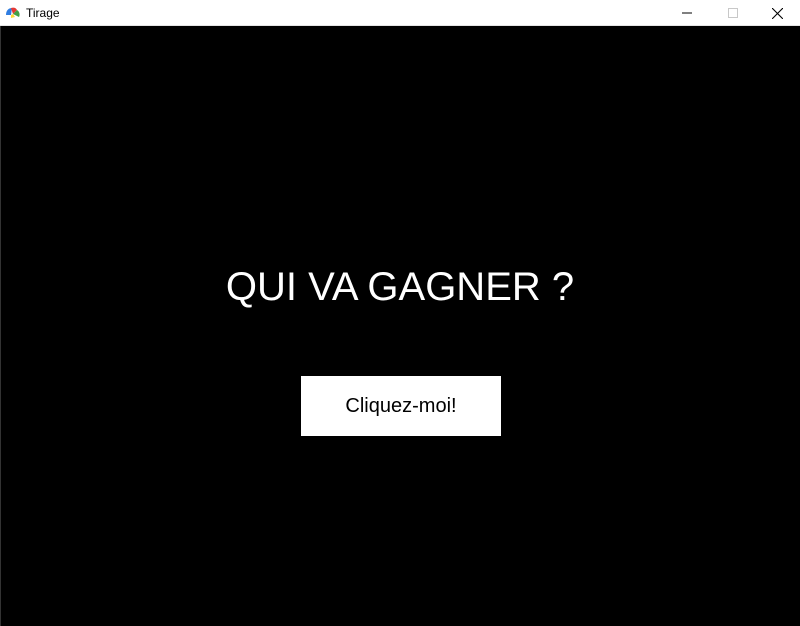 The height and width of the screenshot is (626, 800). What do you see at coordinates (43, 13) in the screenshot?
I see `window-title: Tirage` at bounding box center [43, 13].